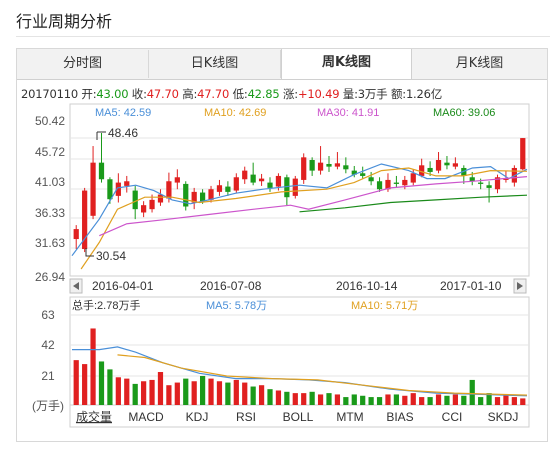 The height and width of the screenshot is (449, 550). I want to click on date-tick-label: 2017-01-10, so click(471, 286).